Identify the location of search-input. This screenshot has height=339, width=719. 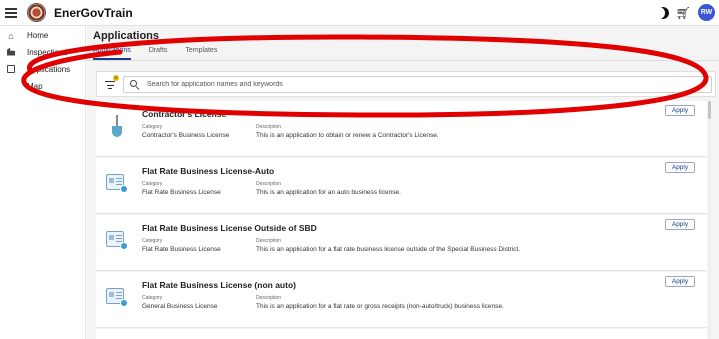
(427, 84).